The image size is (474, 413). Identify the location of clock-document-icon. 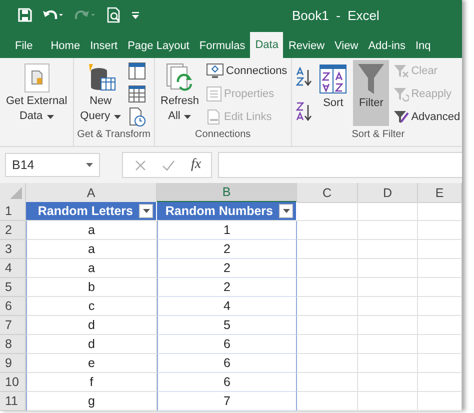
(137, 116).